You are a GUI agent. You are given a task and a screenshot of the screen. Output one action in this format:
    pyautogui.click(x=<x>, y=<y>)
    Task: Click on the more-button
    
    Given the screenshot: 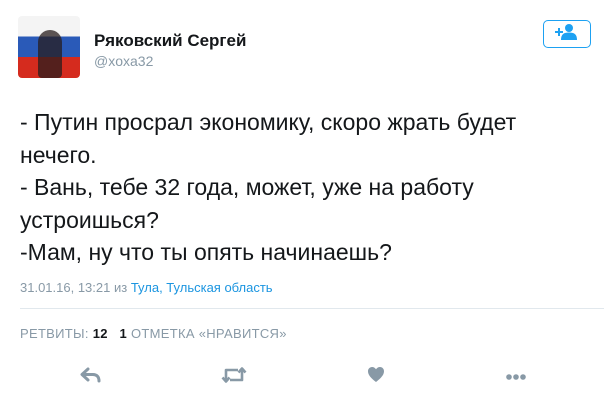 What is the action you would take?
    pyautogui.click(x=516, y=377)
    